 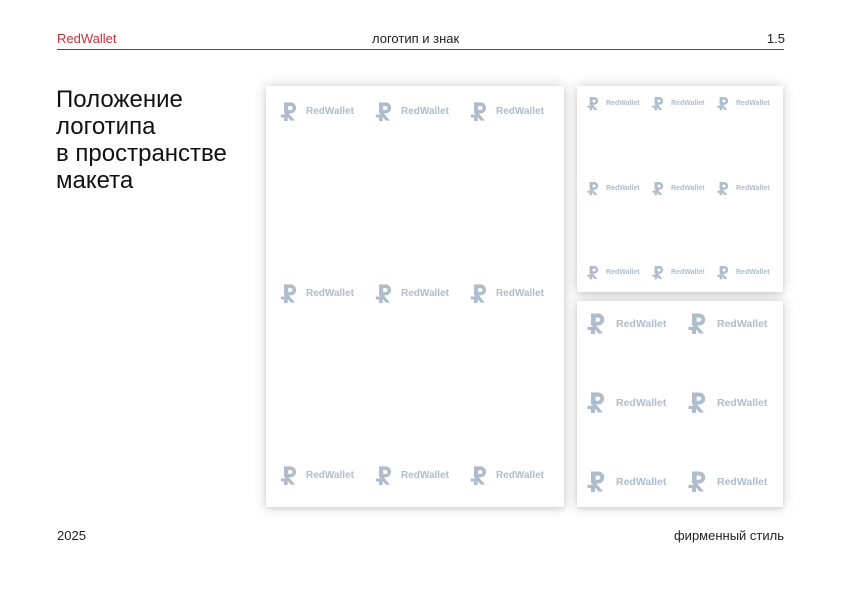 I want to click on header-page-number: 1.5, so click(x=775, y=38).